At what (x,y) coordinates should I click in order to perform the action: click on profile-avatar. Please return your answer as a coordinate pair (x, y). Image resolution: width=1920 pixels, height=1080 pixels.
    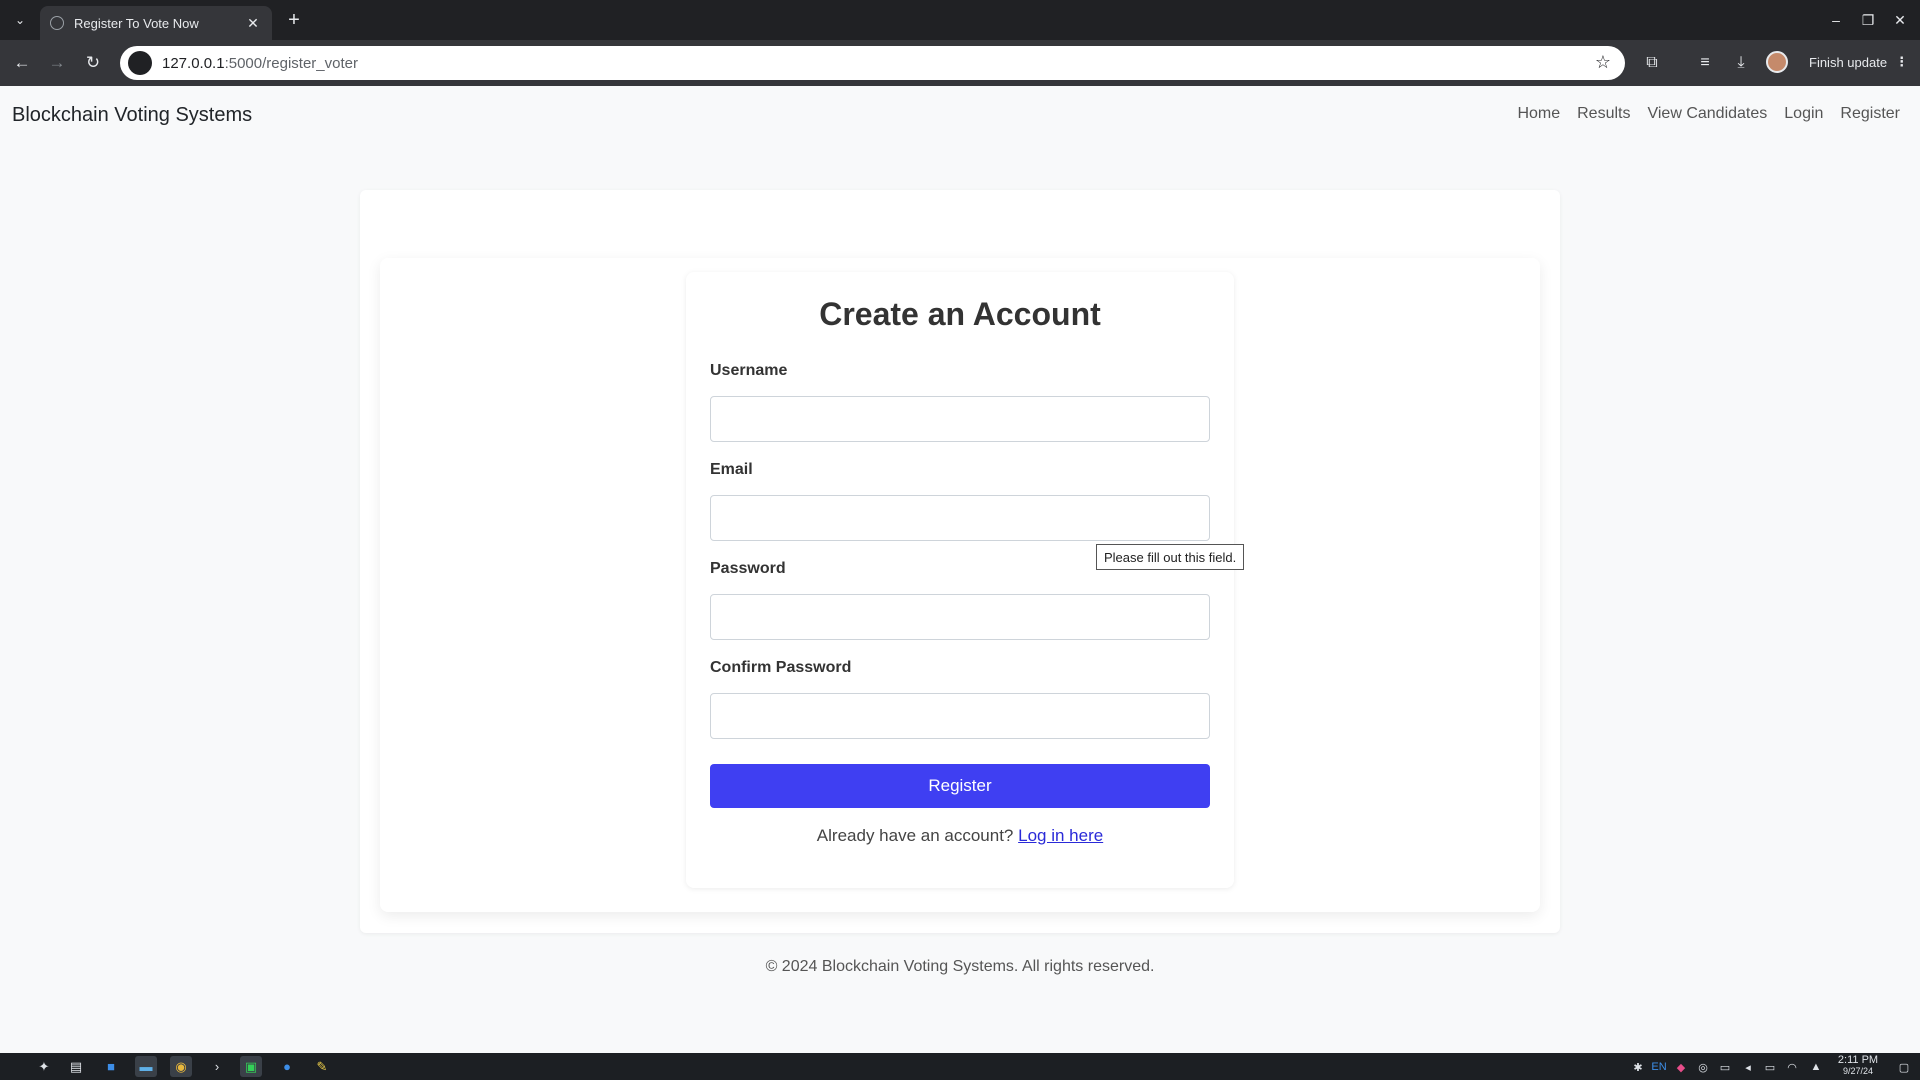
    Looking at the image, I should click on (1777, 62).